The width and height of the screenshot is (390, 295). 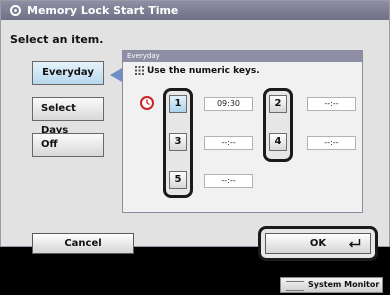 I want to click on slot-3-key-label: 3, so click(x=178, y=141).